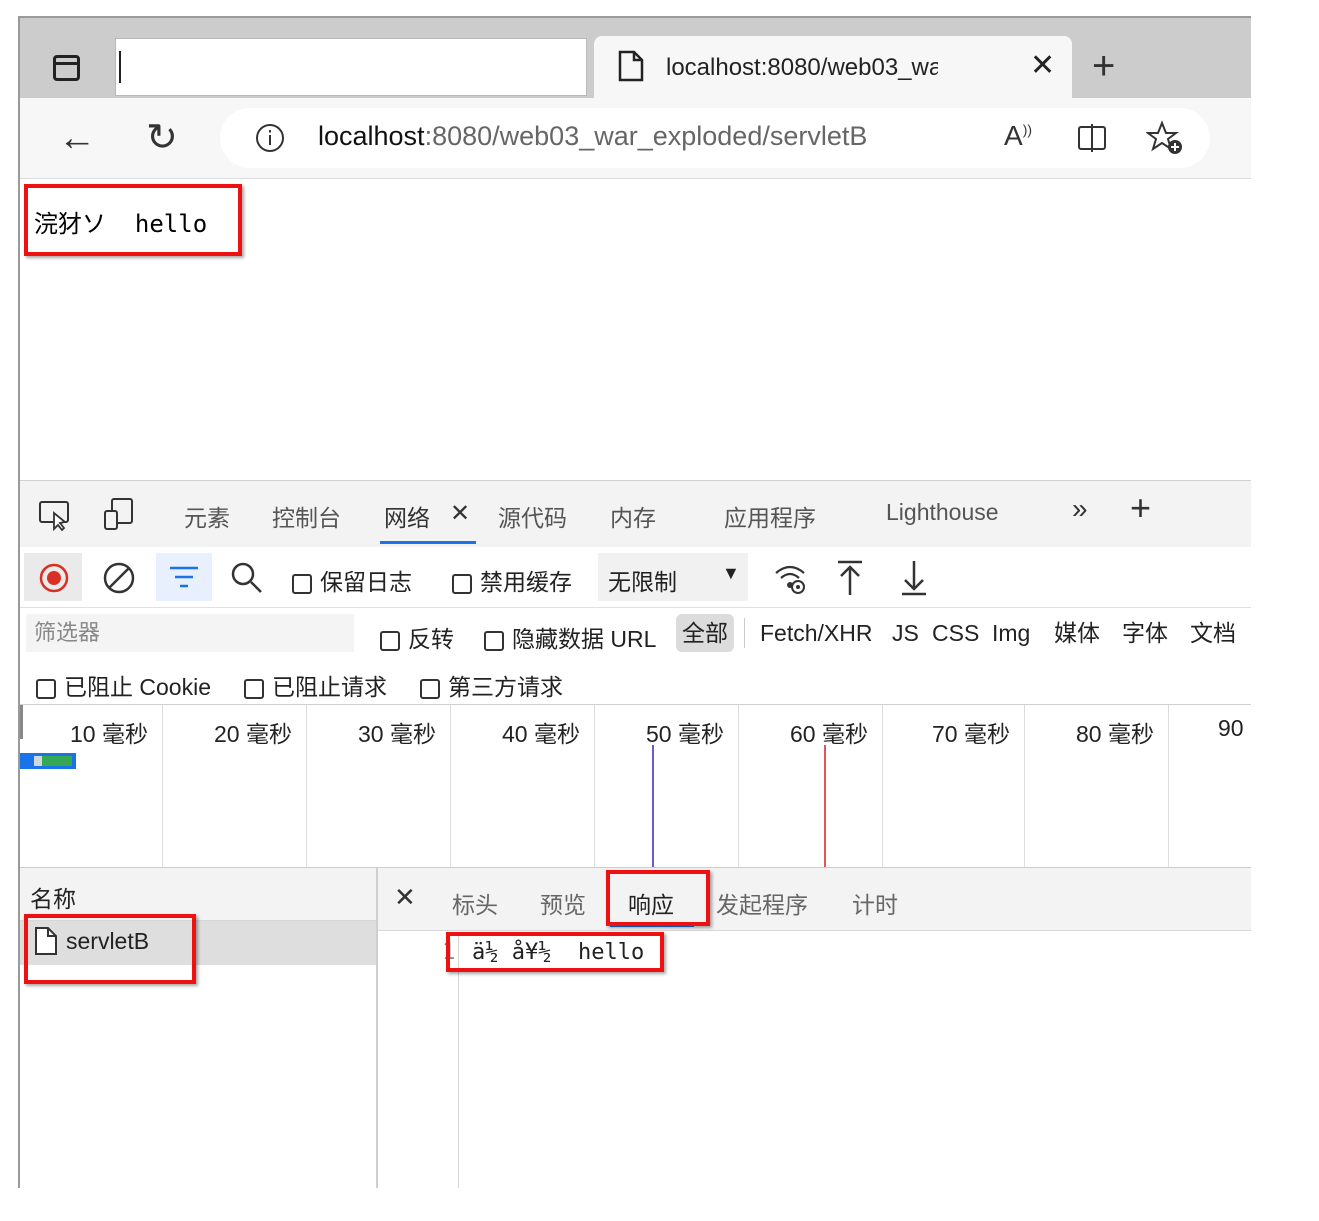 This screenshot has width=1319, height=1221. Describe the element at coordinates (366, 582) in the screenshot. I see `preserve-log-label: 保留日志` at that location.